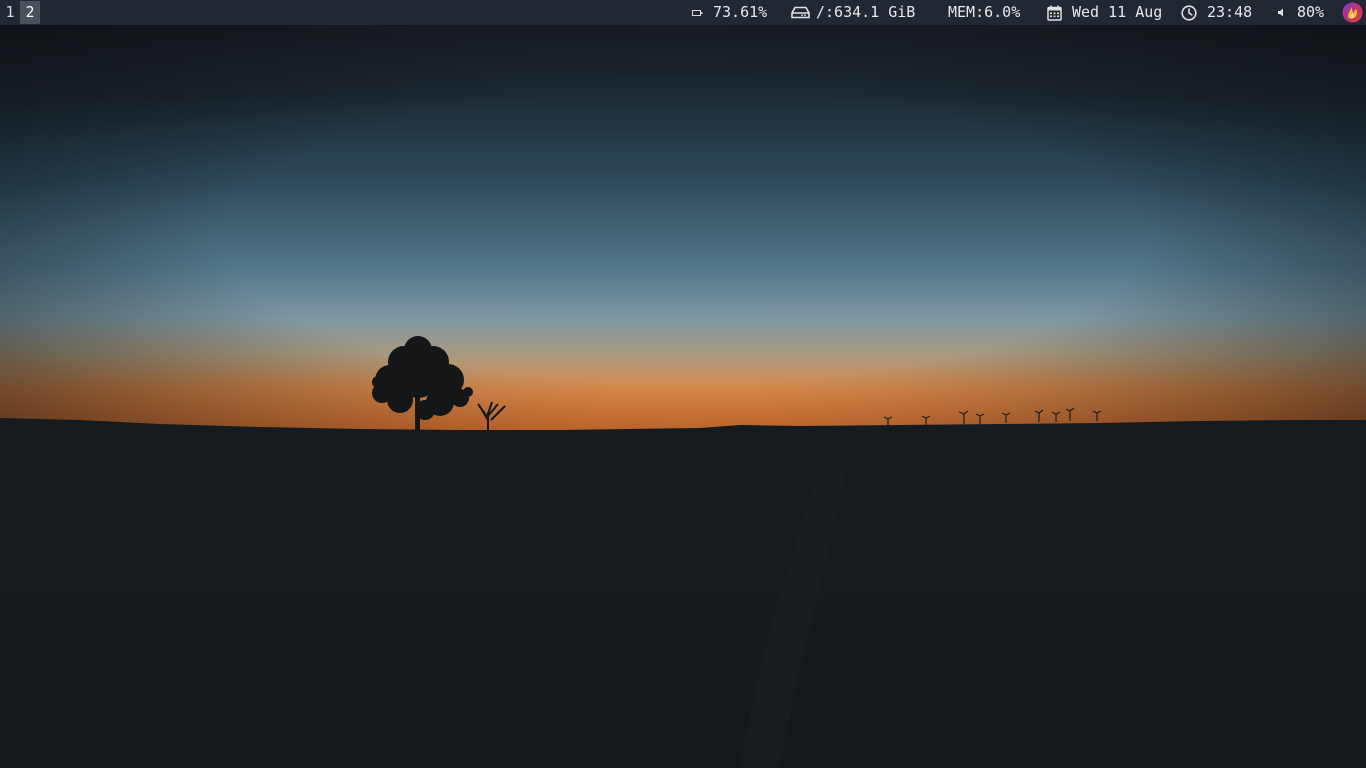  I want to click on disk-module: /:634.1 GiB, so click(853, 12).